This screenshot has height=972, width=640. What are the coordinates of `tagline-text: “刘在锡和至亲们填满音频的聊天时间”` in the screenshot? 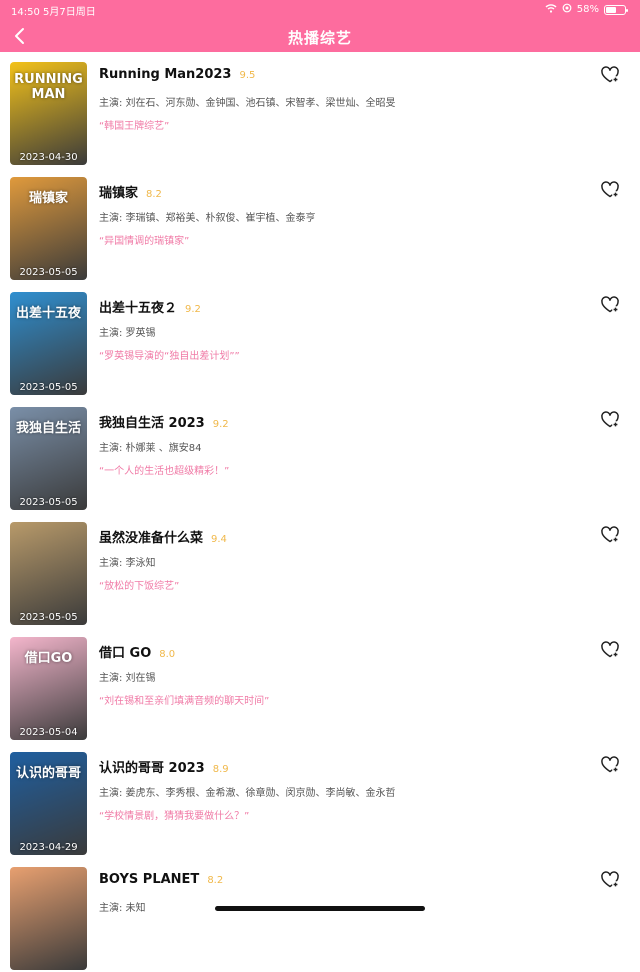 It's located at (184, 701).